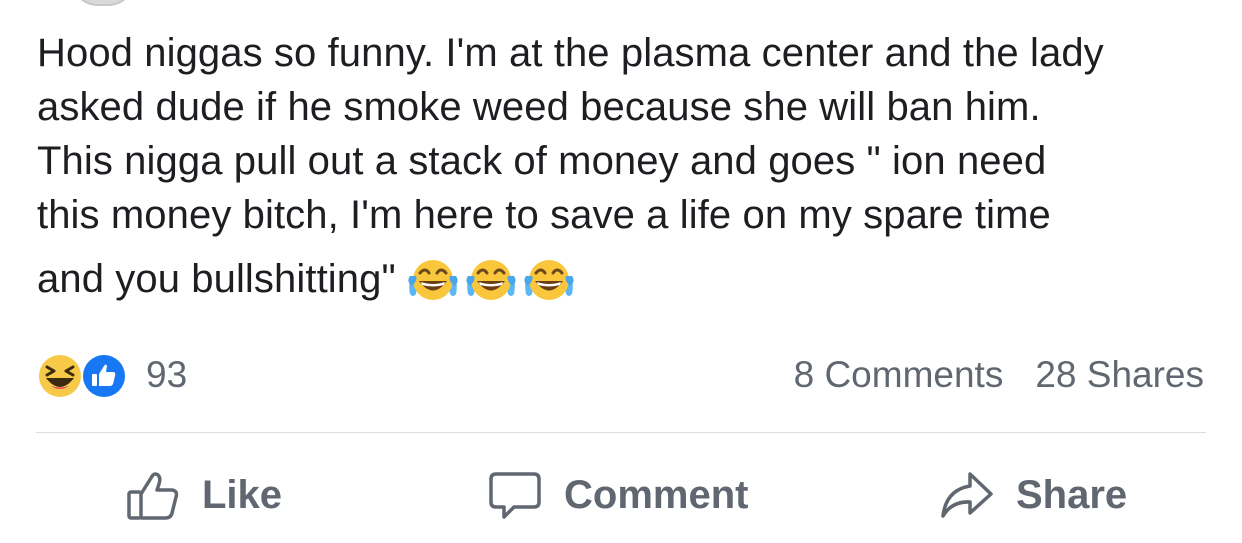 The width and height of the screenshot is (1242, 543). What do you see at coordinates (899, 374) in the screenshot?
I see `comments-count: 8 Comments` at bounding box center [899, 374].